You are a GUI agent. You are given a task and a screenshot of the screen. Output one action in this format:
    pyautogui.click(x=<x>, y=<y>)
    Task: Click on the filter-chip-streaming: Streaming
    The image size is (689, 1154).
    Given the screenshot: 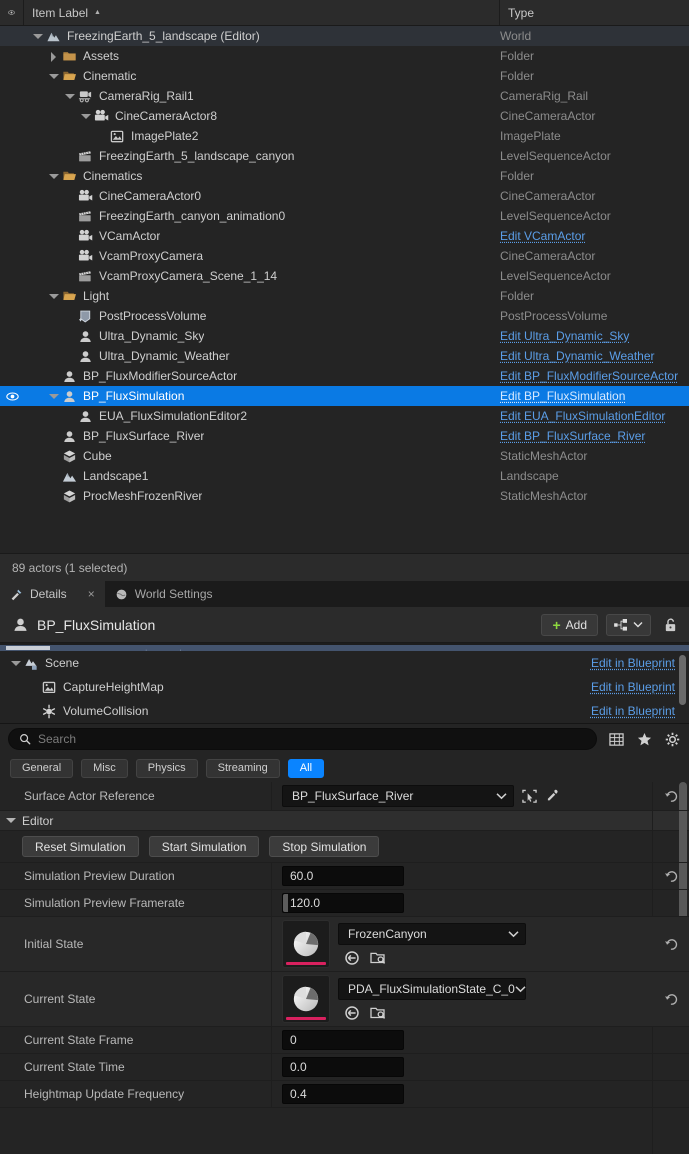 What is the action you would take?
    pyautogui.click(x=242, y=768)
    